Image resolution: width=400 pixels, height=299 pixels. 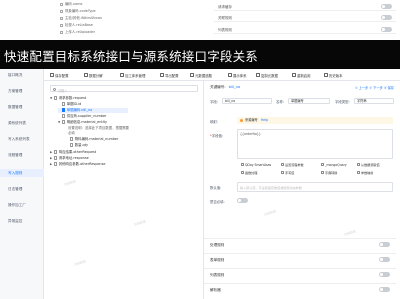 What do you see at coordinates (342, 102) in the screenshot?
I see `type-label: 字段类型:` at bounding box center [342, 102].